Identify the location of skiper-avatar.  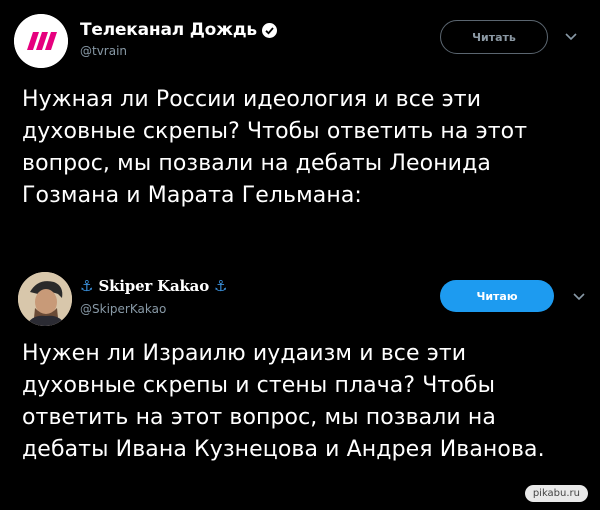
(45, 299).